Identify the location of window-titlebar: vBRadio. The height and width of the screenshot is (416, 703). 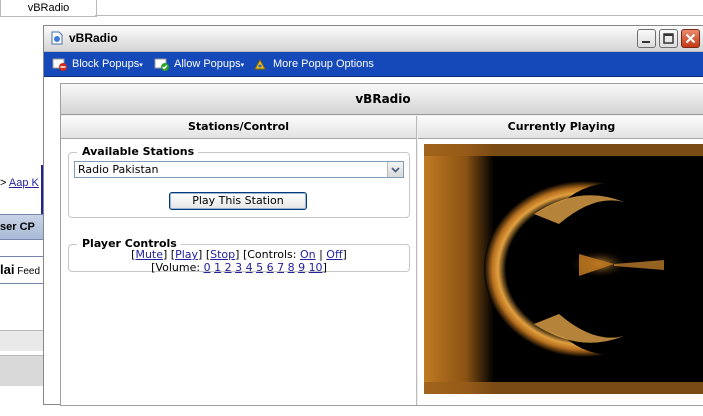
(373, 39).